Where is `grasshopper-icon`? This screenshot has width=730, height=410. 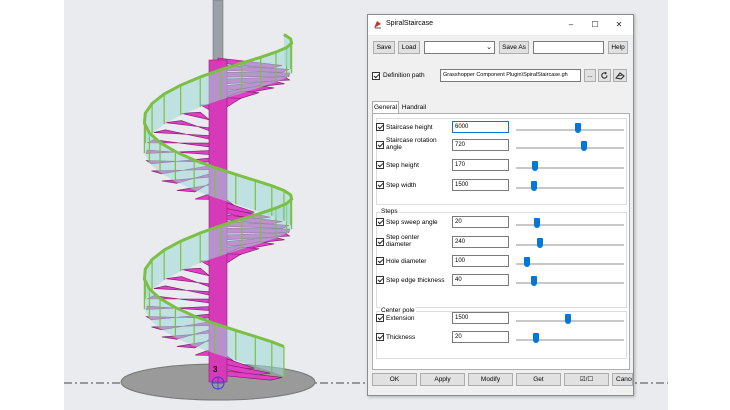 grasshopper-icon is located at coordinates (620, 76).